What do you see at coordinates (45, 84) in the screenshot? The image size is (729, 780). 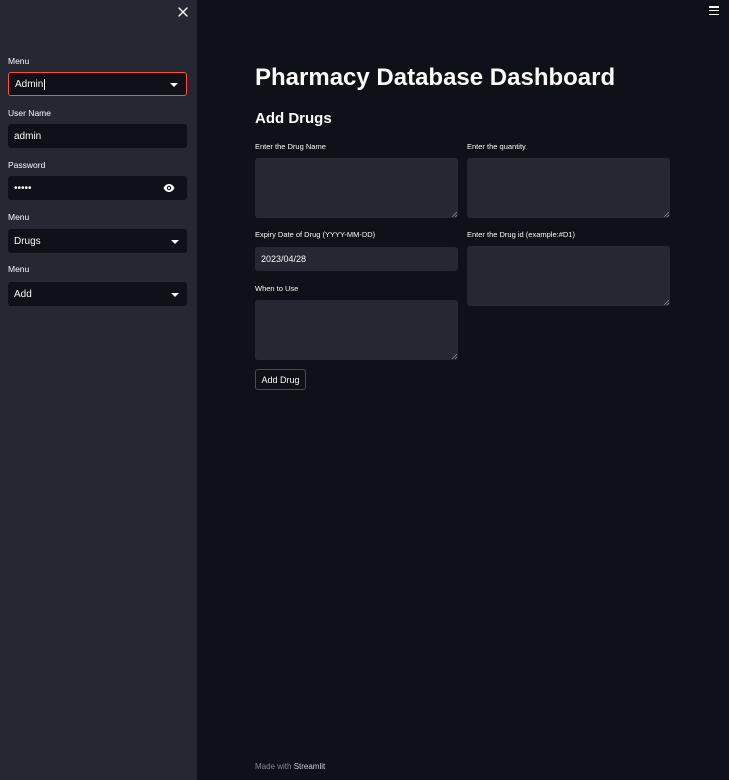 I see `text-cursor` at bounding box center [45, 84].